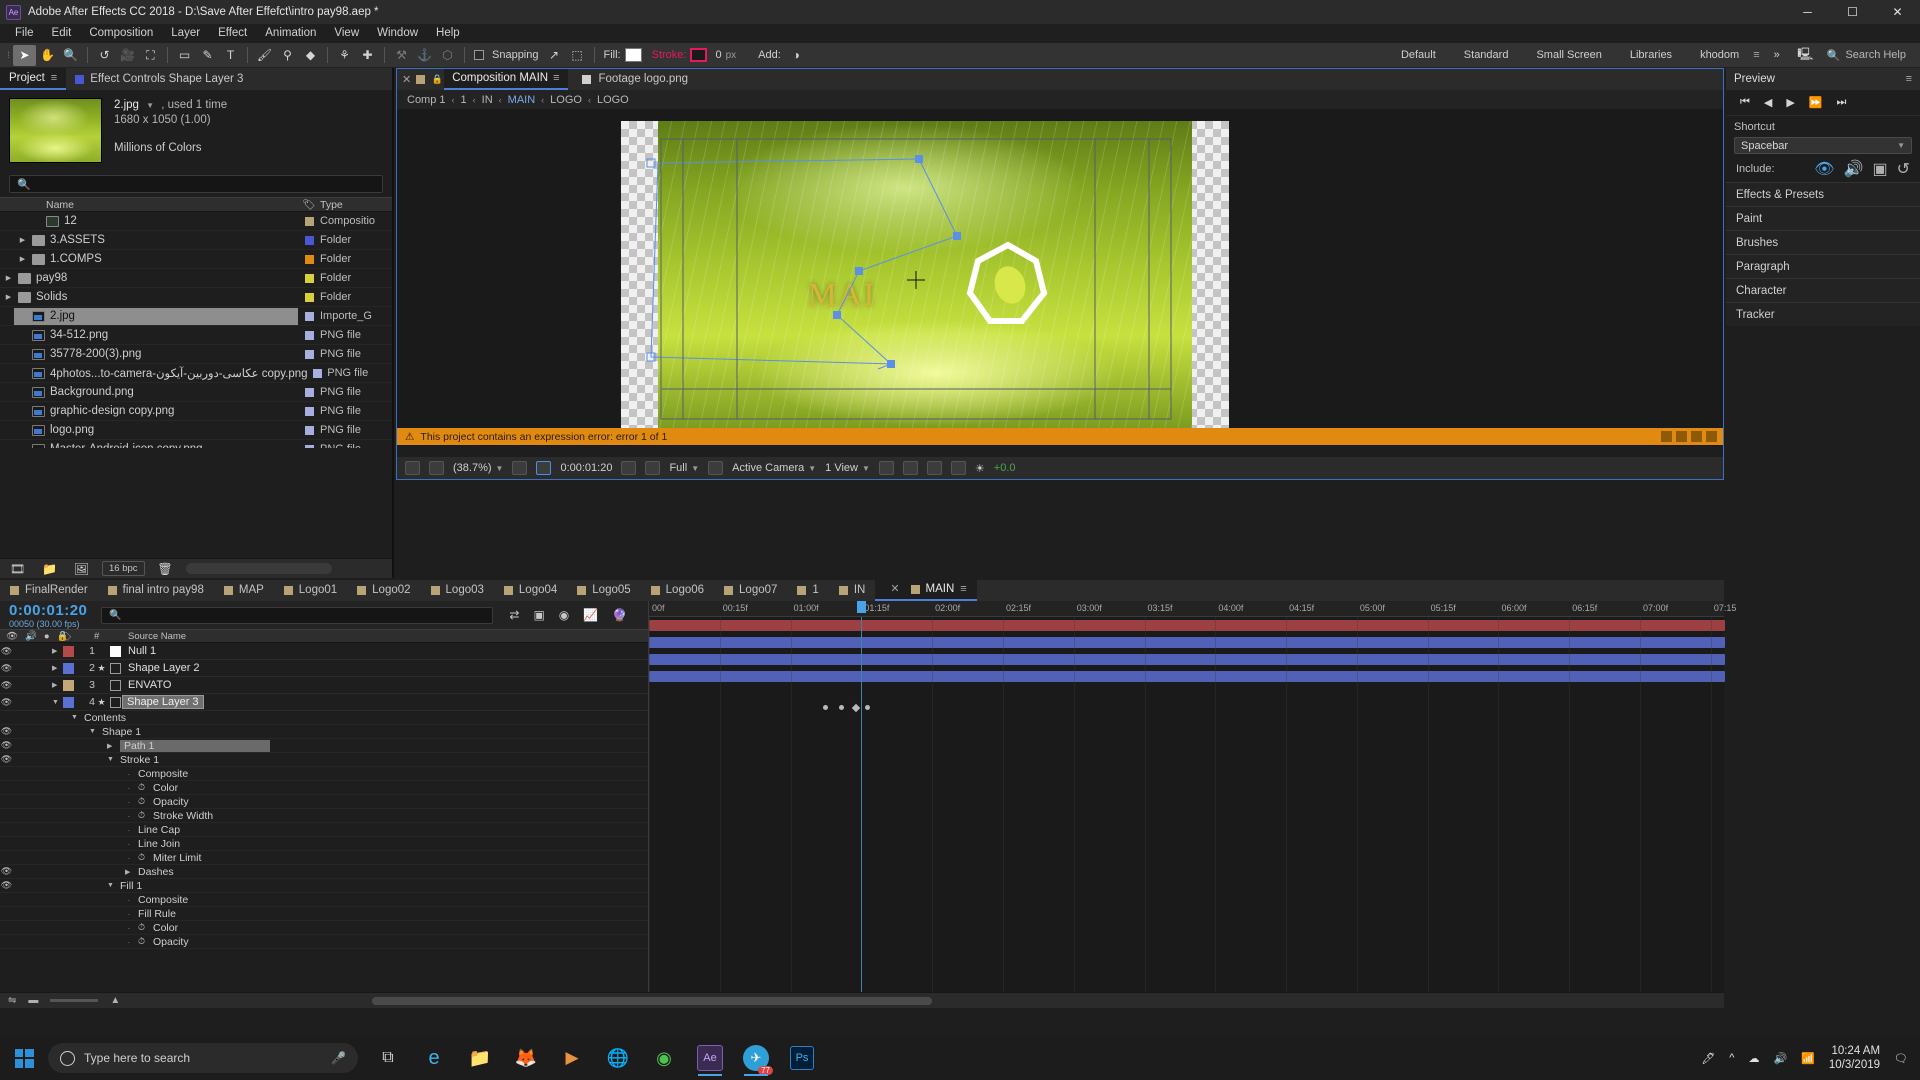  What do you see at coordinates (677, 590) in the screenshot?
I see `timeline-tab-logo06: Logo06` at bounding box center [677, 590].